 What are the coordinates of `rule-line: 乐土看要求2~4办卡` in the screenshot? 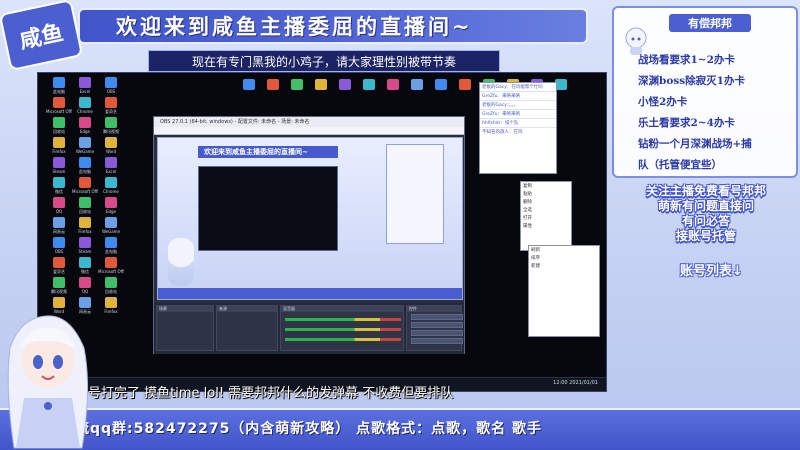 It's located at (686, 123).